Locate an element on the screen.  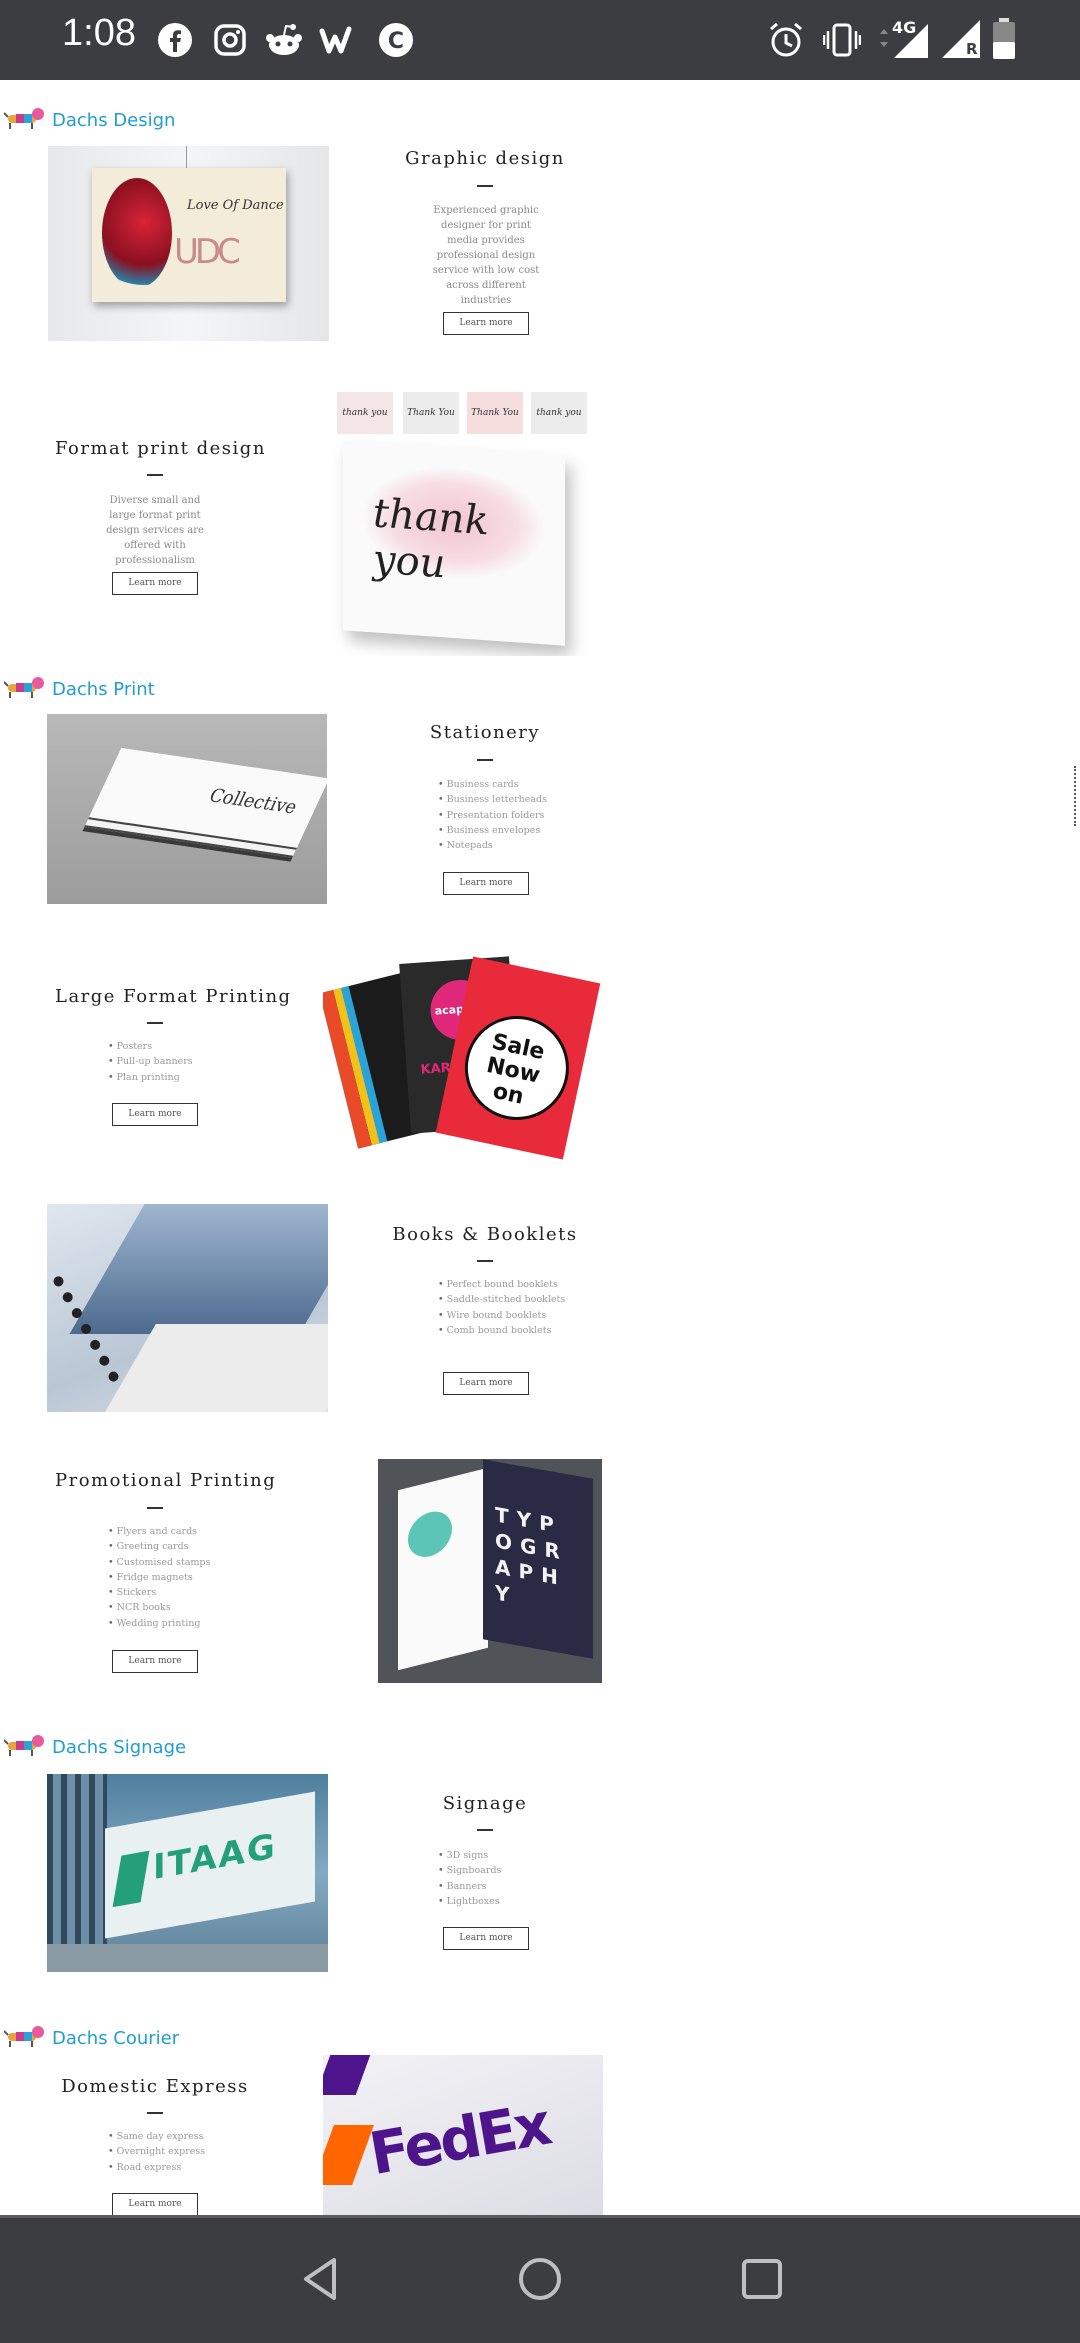
fedex-logo-text: FedEx is located at coordinates (459, 2139).